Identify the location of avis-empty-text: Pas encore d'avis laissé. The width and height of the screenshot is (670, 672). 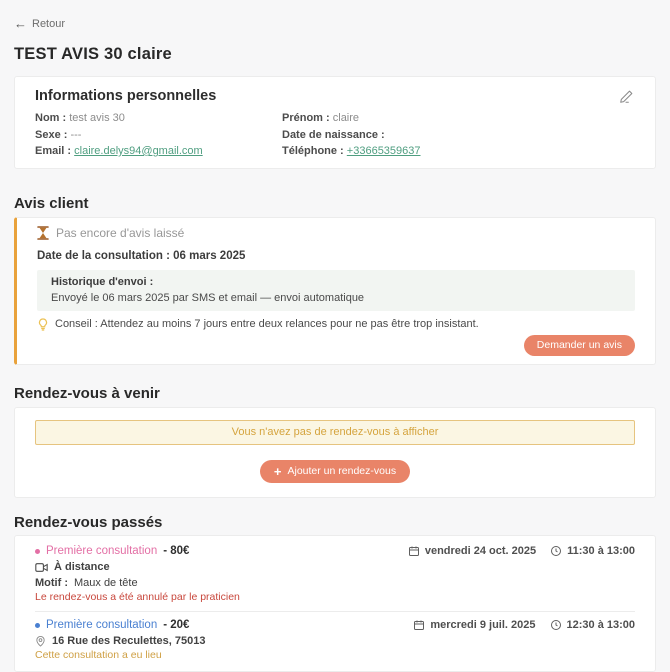
(120, 232).